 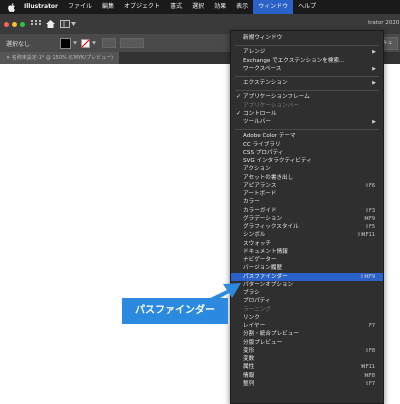 What do you see at coordinates (307, 194) in the screenshot?
I see `menu-item: アートボード` at bounding box center [307, 194].